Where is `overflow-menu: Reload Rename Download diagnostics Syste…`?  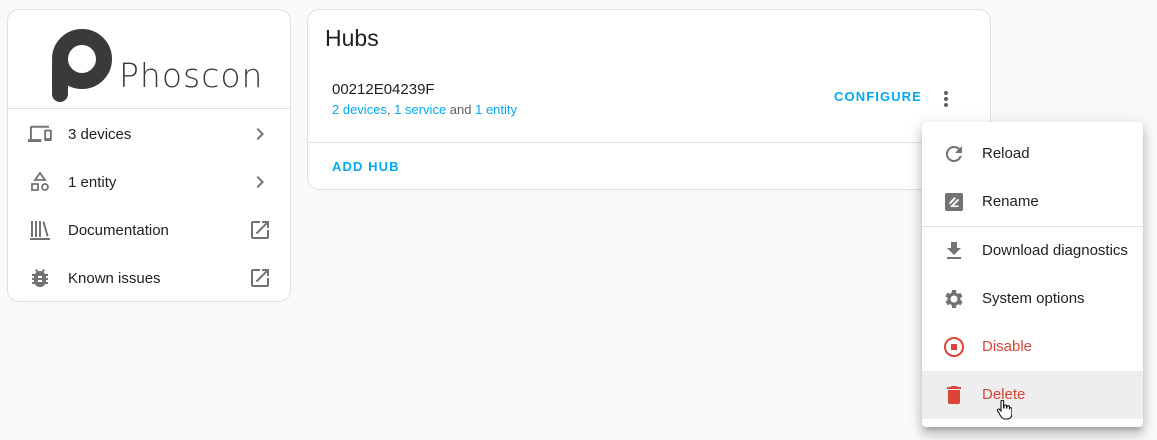
overflow-menu: Reload Rename Download diagnostics Syste… is located at coordinates (1032, 274).